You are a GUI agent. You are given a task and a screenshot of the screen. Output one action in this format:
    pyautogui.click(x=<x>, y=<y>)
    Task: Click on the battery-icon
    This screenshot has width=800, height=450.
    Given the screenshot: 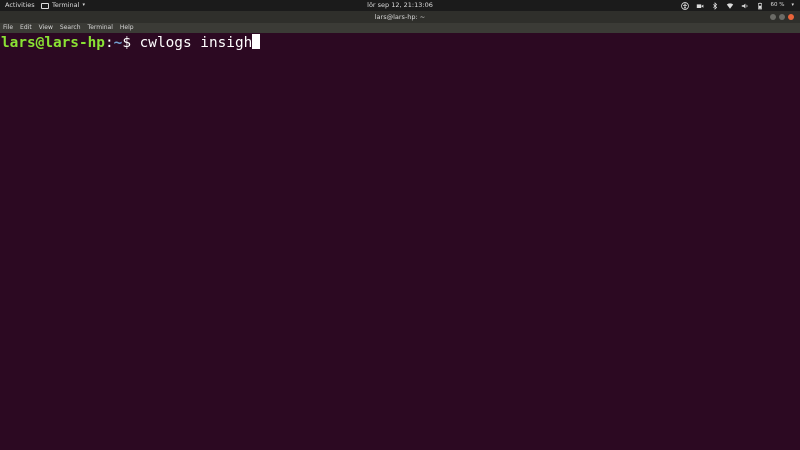 What is the action you would take?
    pyautogui.click(x=760, y=6)
    